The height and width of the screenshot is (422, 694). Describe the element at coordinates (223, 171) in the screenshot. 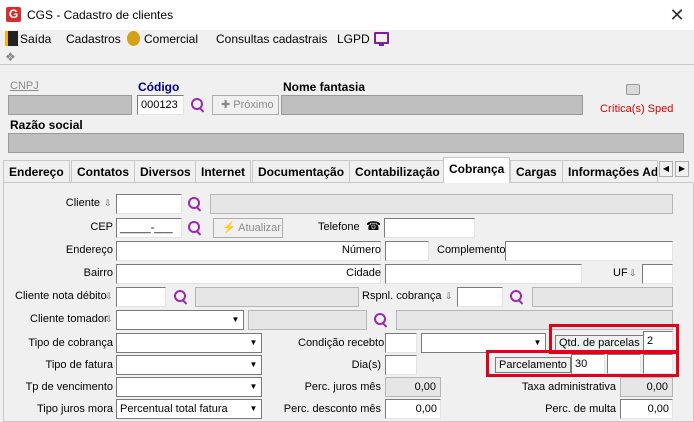

I see `tab-internet: Internet` at that location.